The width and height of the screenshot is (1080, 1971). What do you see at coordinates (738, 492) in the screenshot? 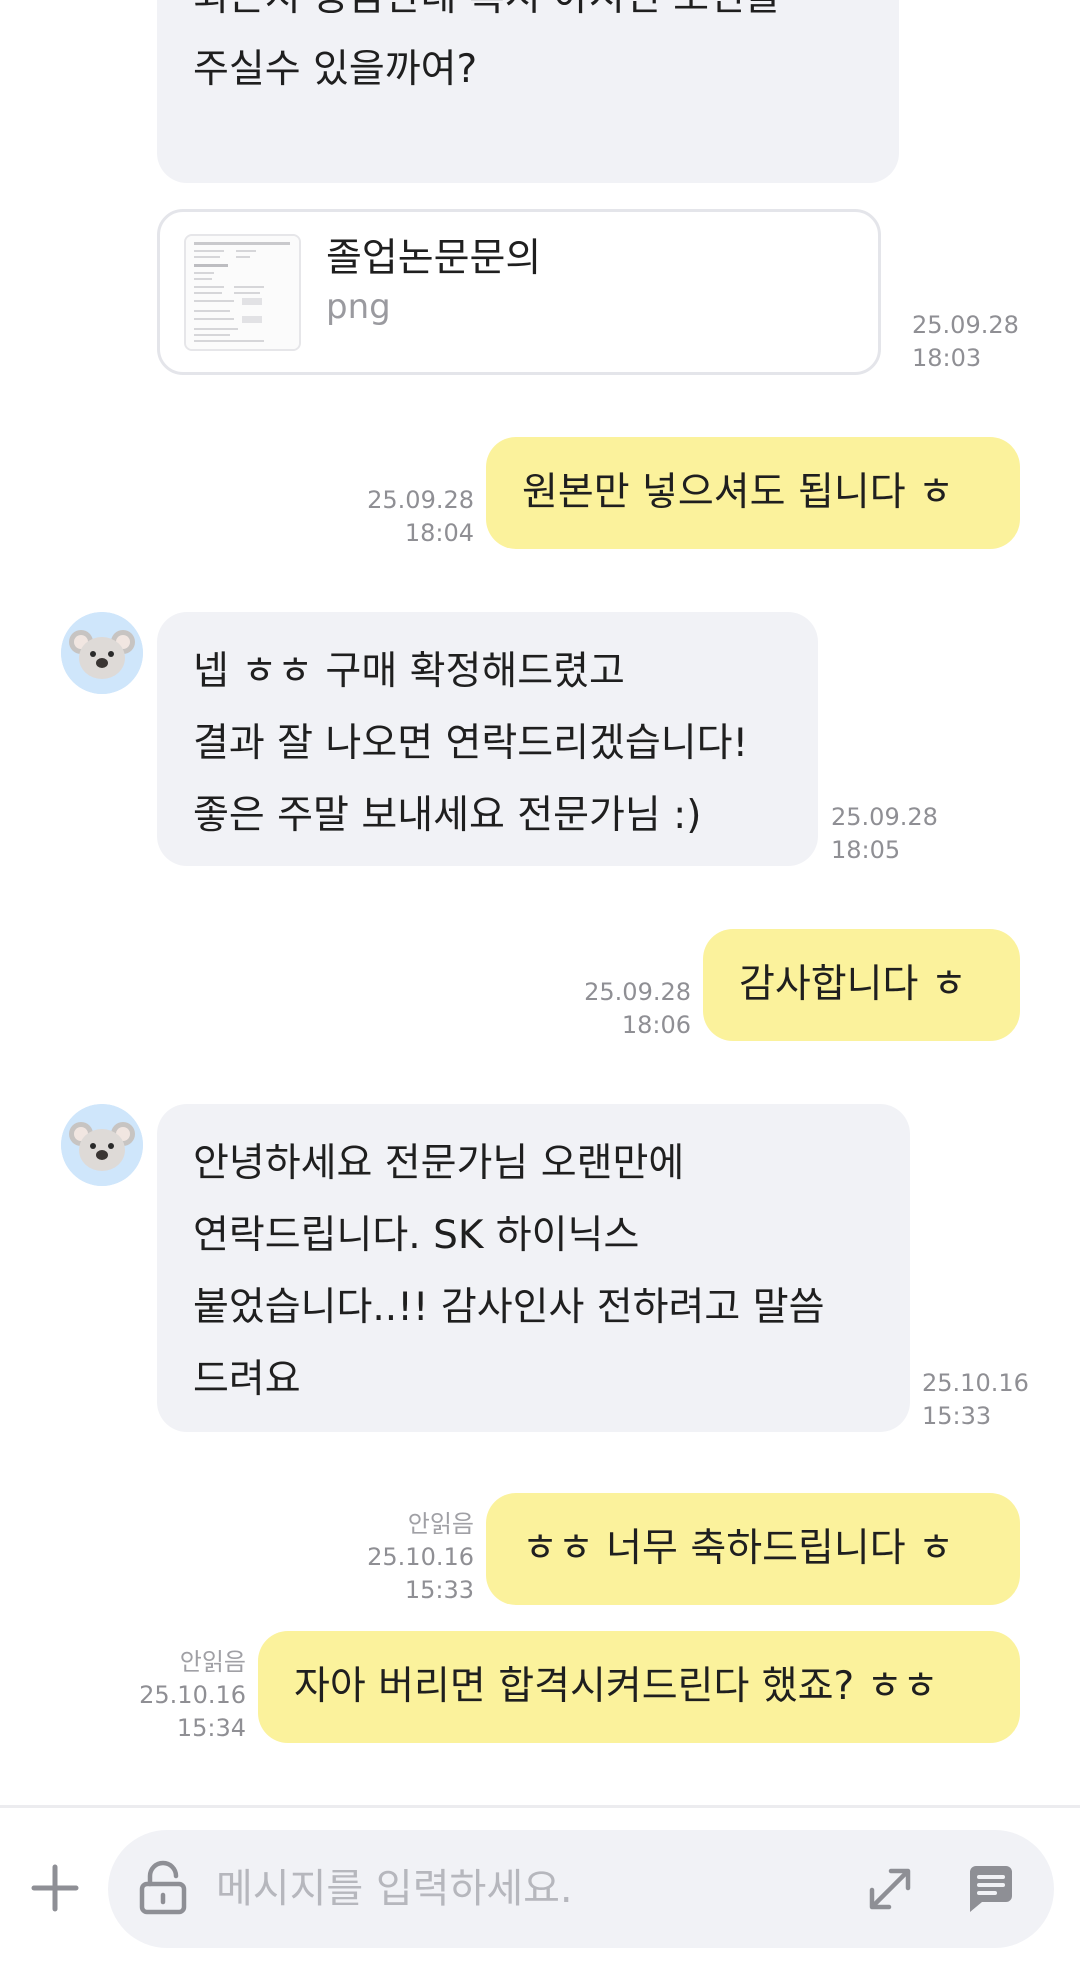
I see `message-text: 원본만 넣으셔도 됩니다 ㅎ` at bounding box center [738, 492].